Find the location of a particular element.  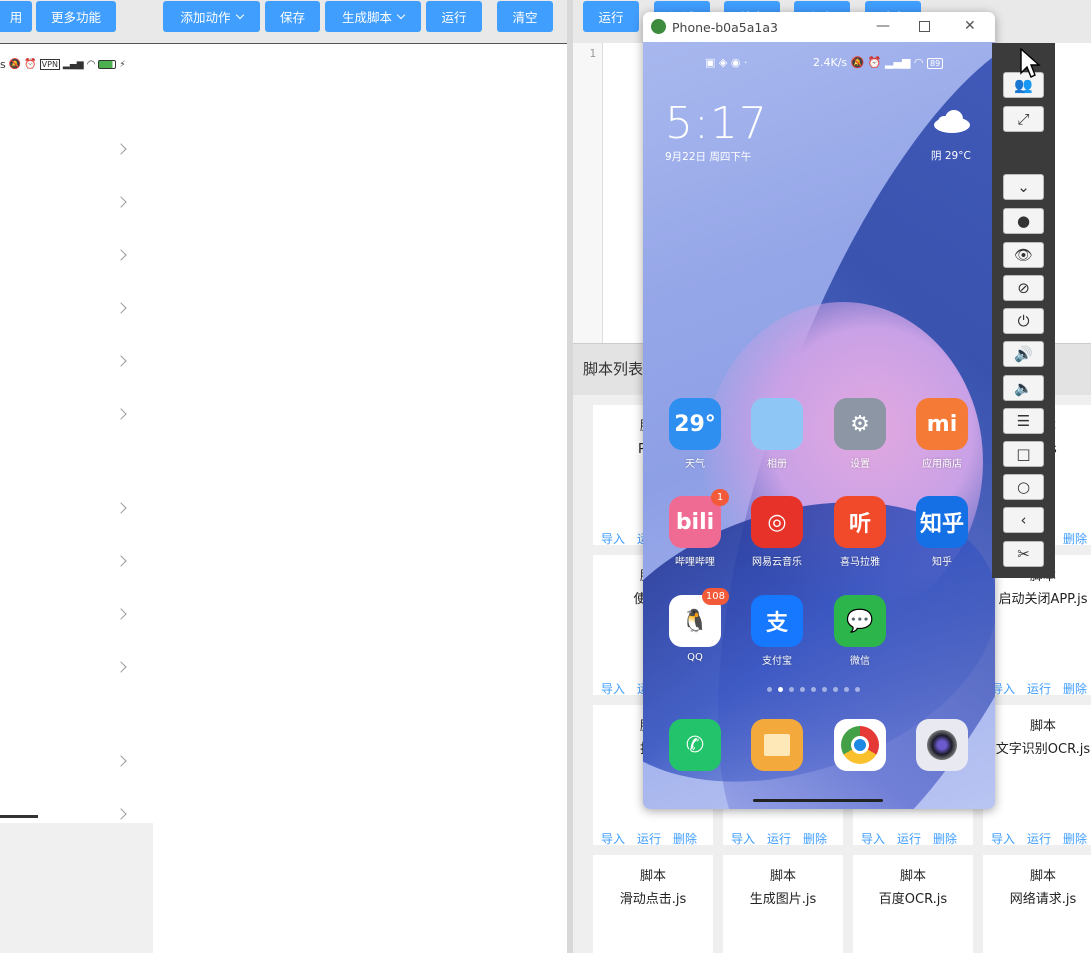

app-9: 支支付宝 is located at coordinates (777, 631).